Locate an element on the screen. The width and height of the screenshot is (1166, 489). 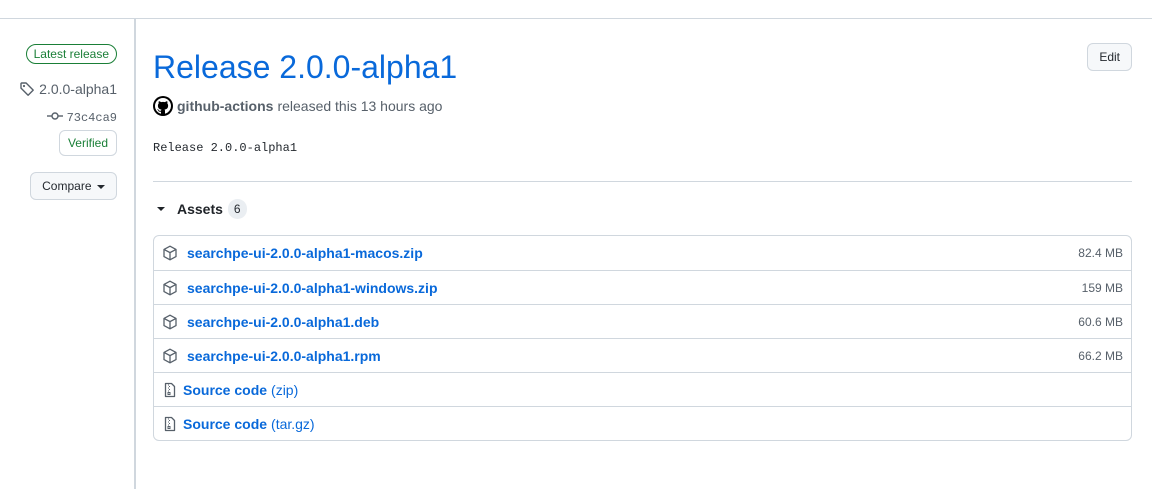
asset-size: 82.4 MB is located at coordinates (1100, 253).